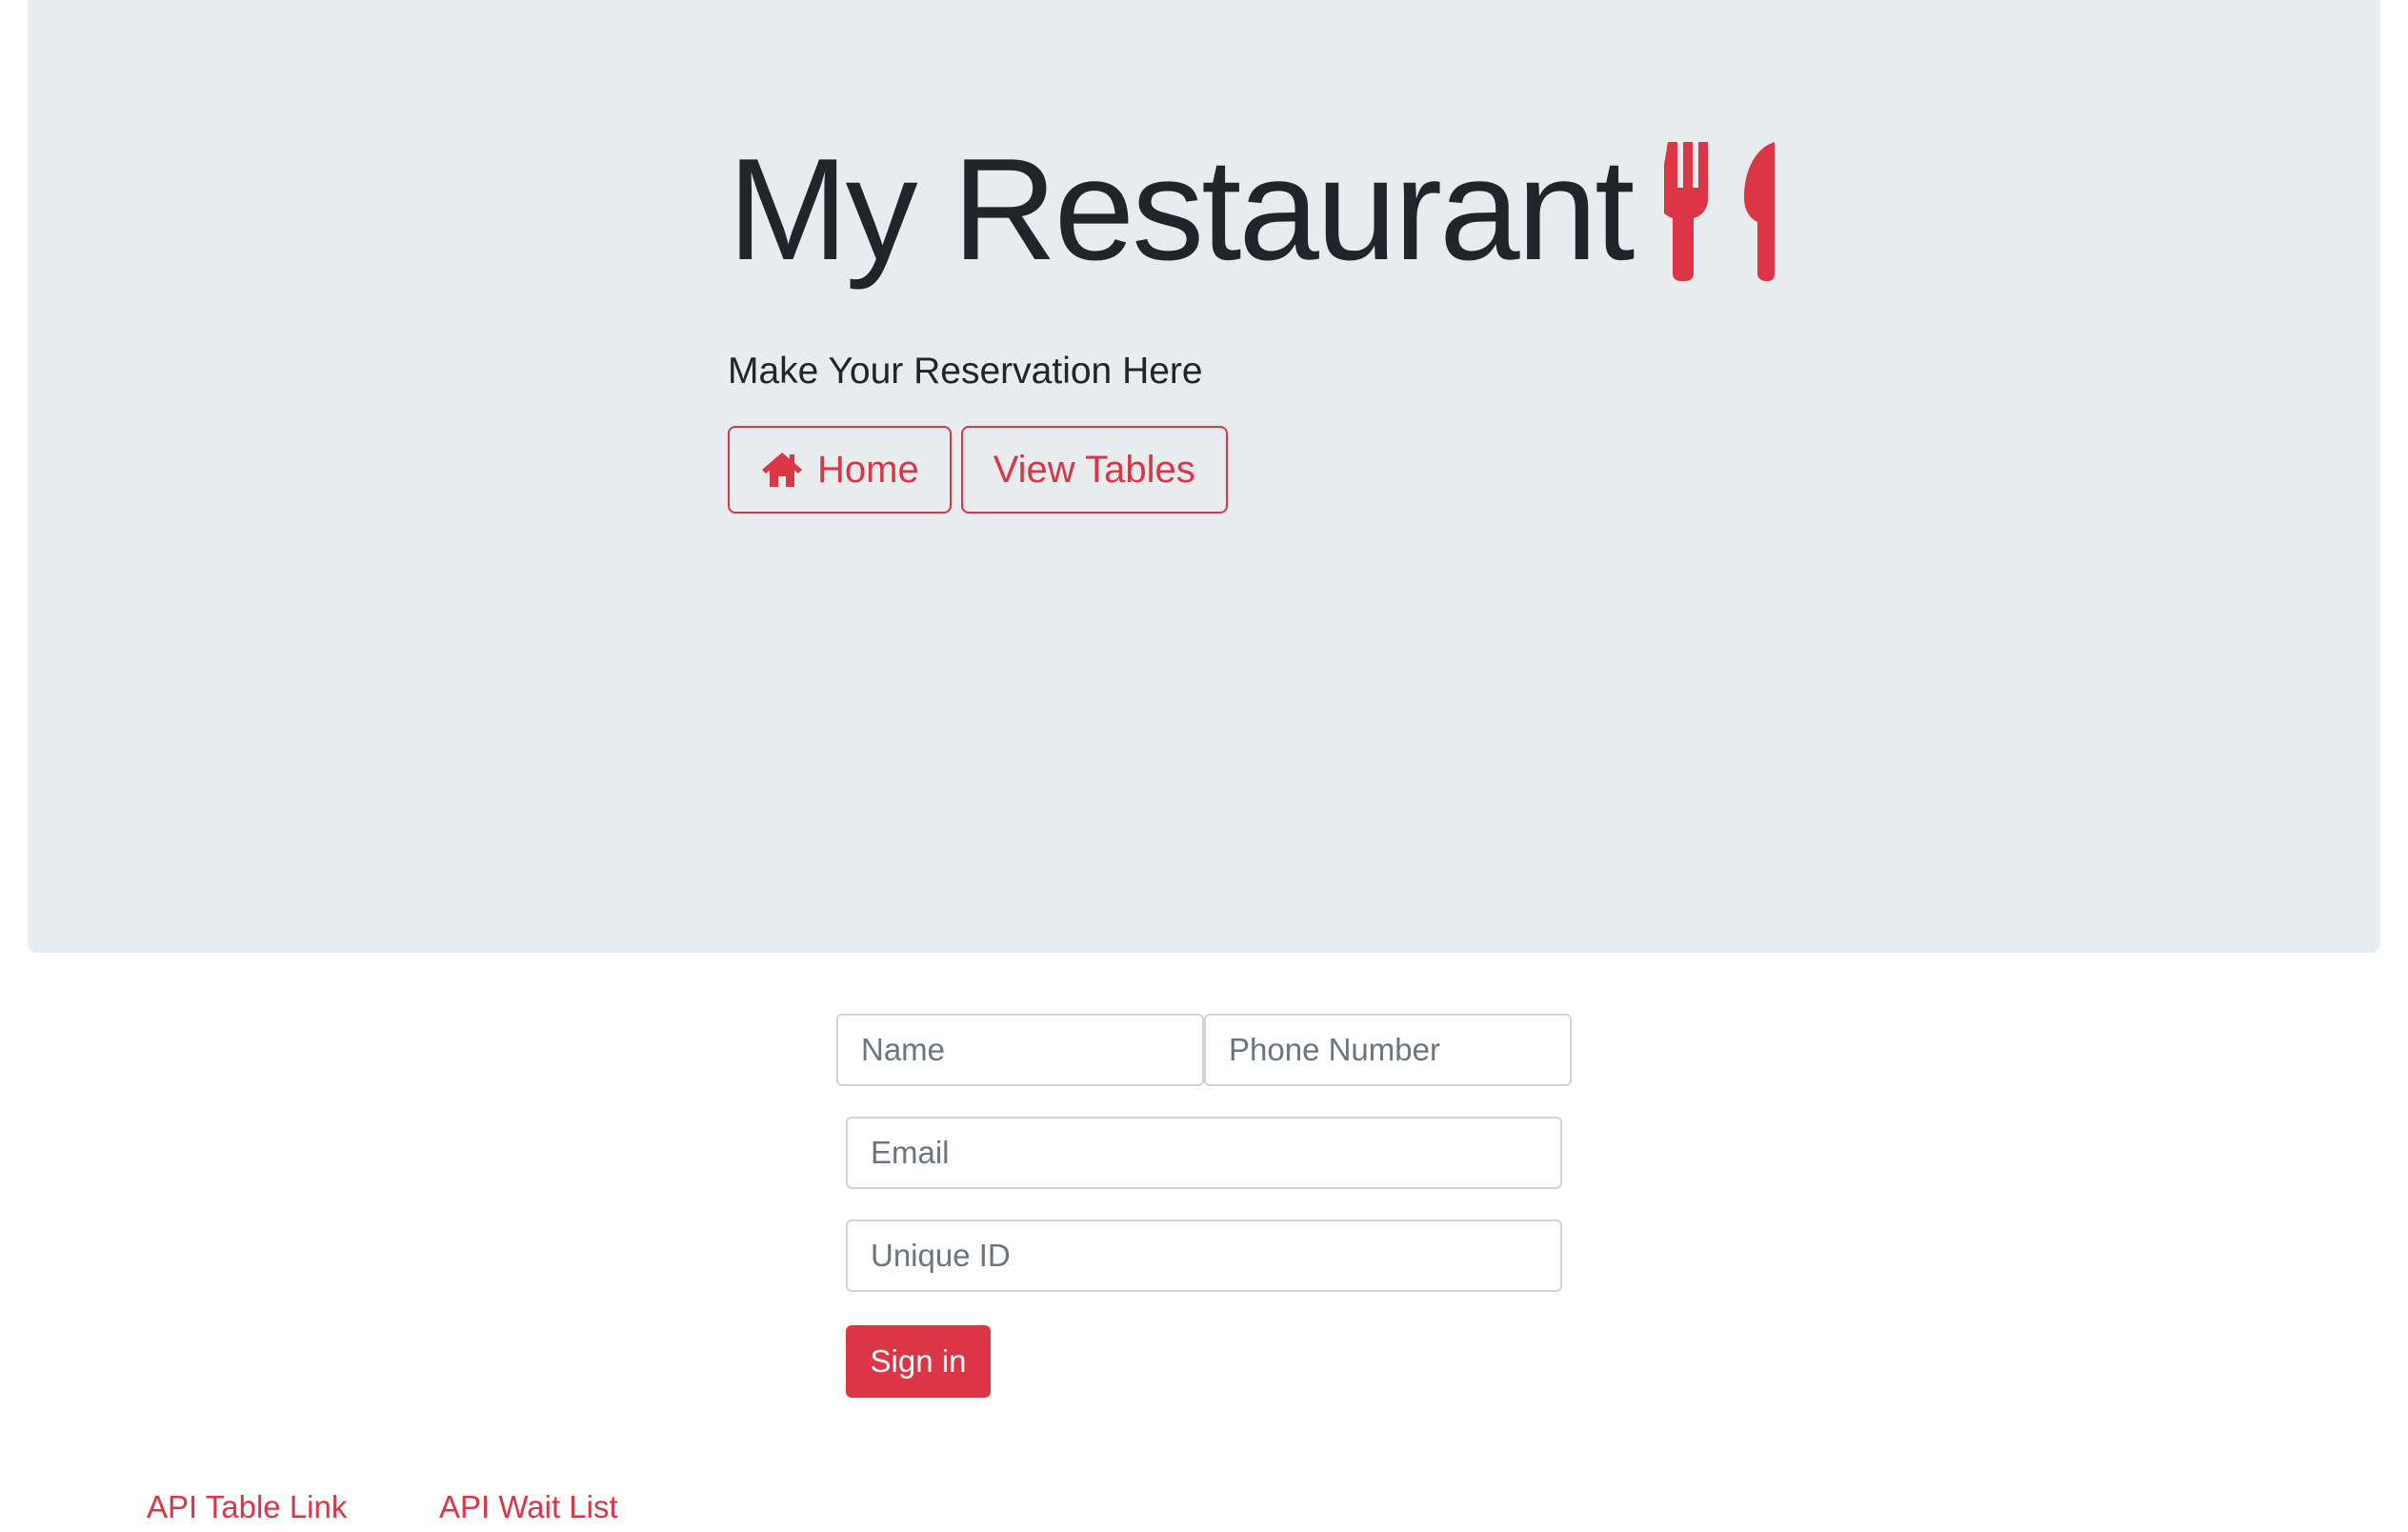 The width and height of the screenshot is (2408, 1532). What do you see at coordinates (1388, 1050) in the screenshot?
I see `phone-input` at bounding box center [1388, 1050].